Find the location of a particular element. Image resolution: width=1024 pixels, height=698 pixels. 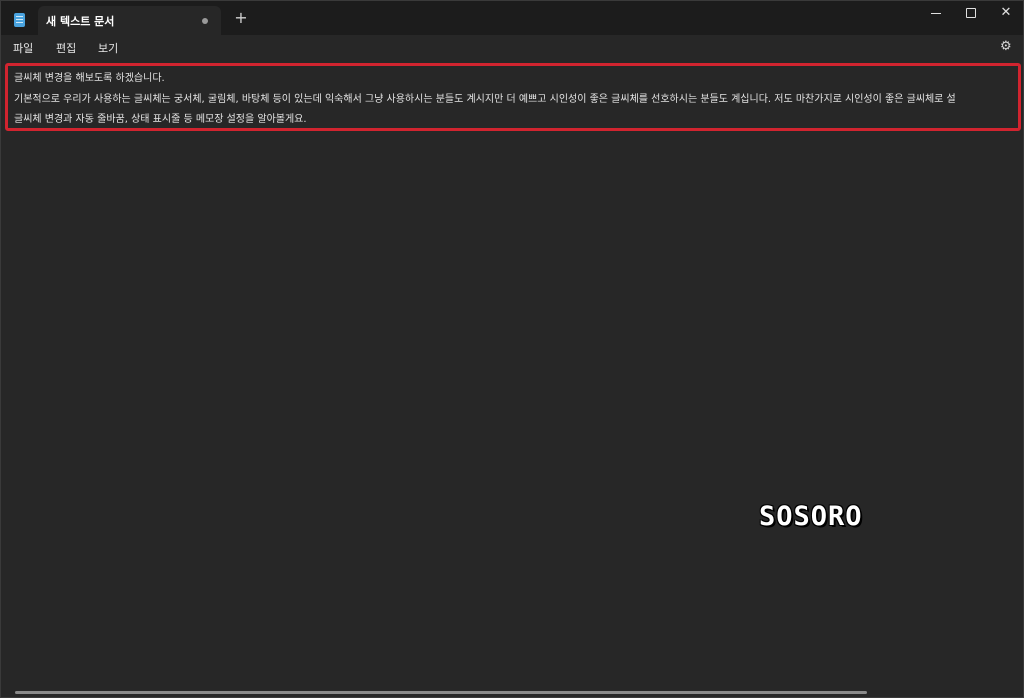

menu-bar: 파일 편집 보기 ⚙ is located at coordinates (512, 47).